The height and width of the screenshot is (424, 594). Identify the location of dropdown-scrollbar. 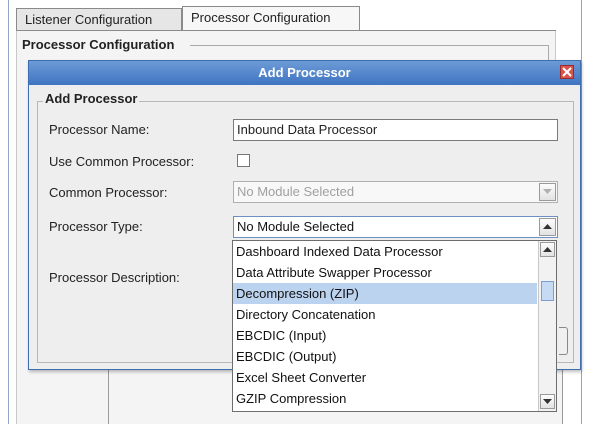
(547, 326).